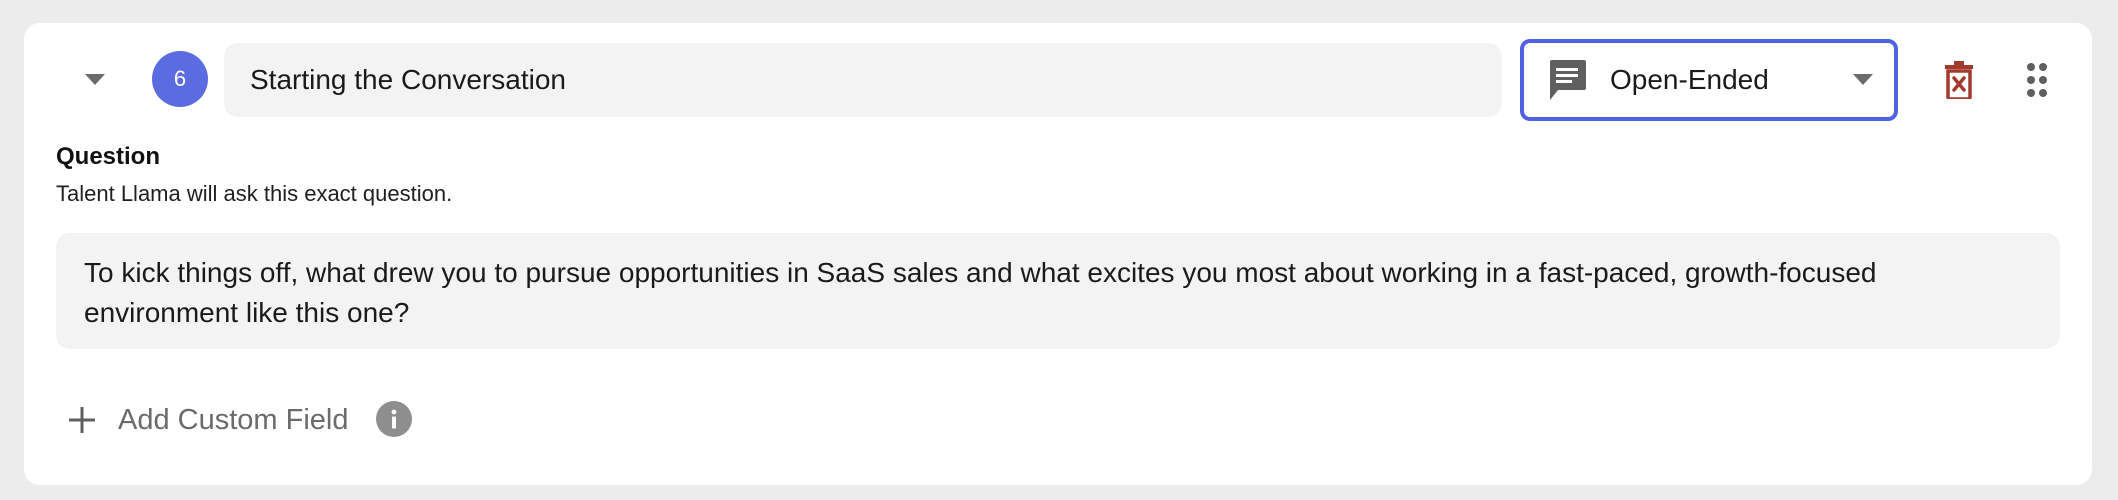  Describe the element at coordinates (863, 80) in the screenshot. I see `question-title-input: Starting the Conversation` at that location.